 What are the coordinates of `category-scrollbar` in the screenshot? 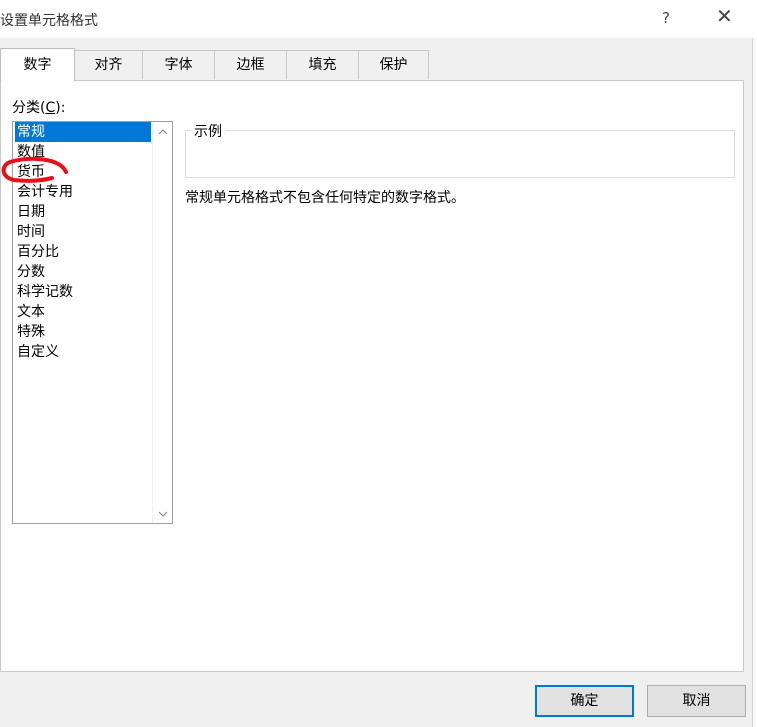 It's located at (162, 322).